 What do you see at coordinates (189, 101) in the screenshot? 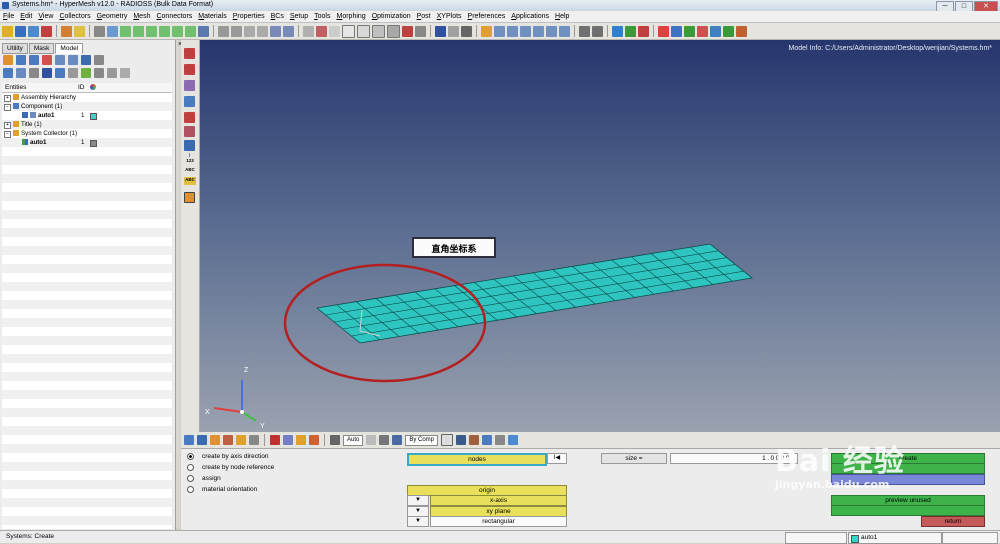
I see `vtool-elements-icon` at bounding box center [189, 101].